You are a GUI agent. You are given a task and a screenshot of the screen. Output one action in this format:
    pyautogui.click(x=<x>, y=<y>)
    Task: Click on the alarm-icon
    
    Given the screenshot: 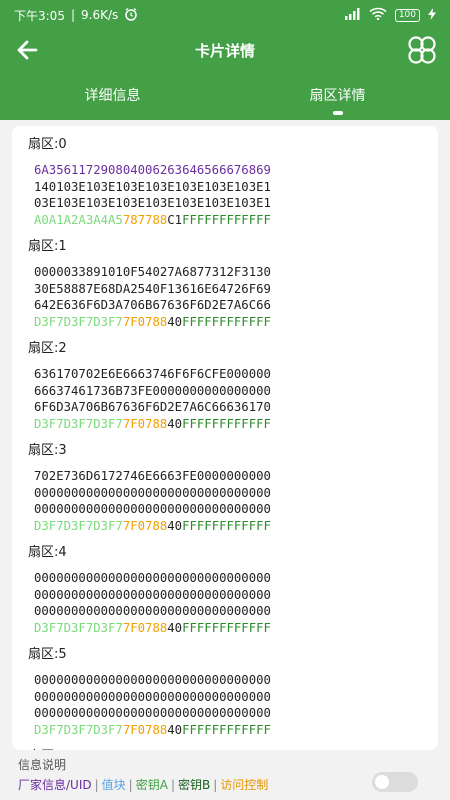 What is the action you would take?
    pyautogui.click(x=131, y=15)
    